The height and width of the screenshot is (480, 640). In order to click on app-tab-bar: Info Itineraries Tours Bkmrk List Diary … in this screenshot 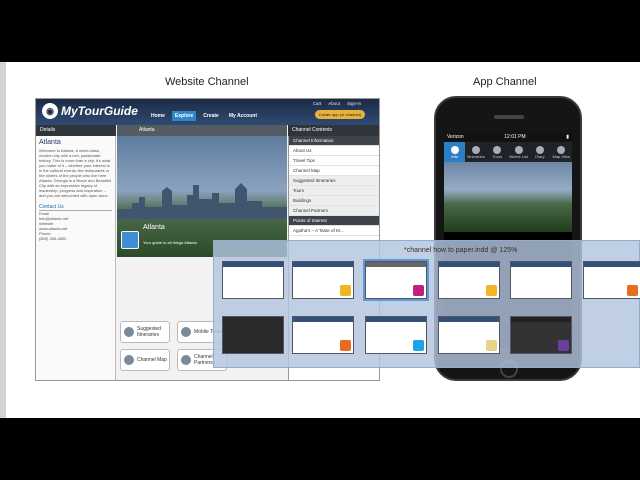, I will do `click(508, 152)`.